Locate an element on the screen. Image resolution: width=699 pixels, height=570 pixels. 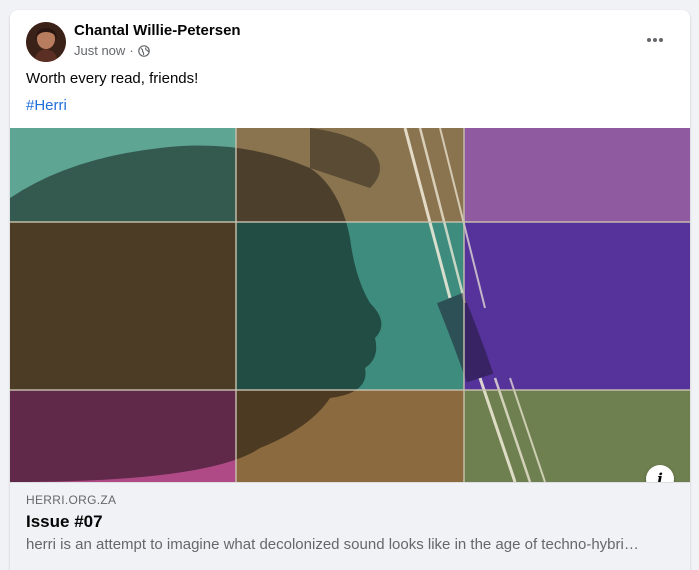
post-text: Worth every read, friends! is located at coordinates (112, 78).